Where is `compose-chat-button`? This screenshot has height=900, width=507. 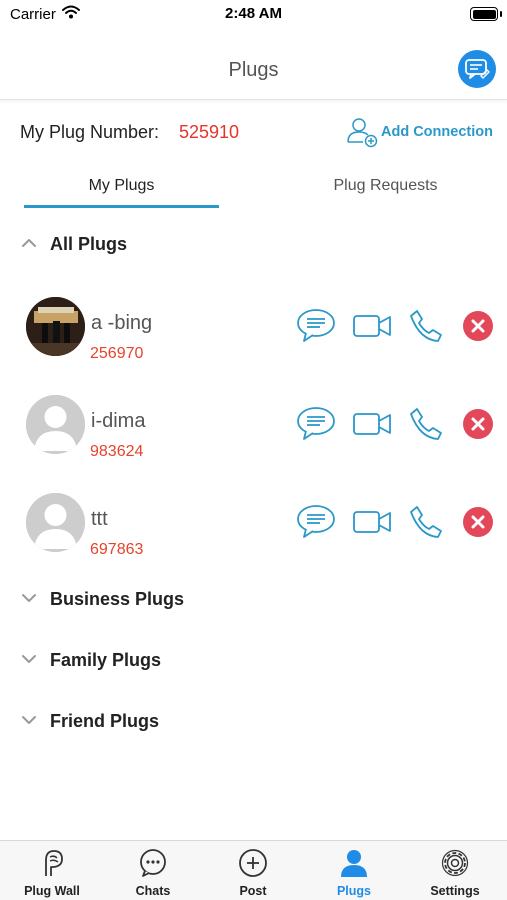 compose-chat-button is located at coordinates (477, 69).